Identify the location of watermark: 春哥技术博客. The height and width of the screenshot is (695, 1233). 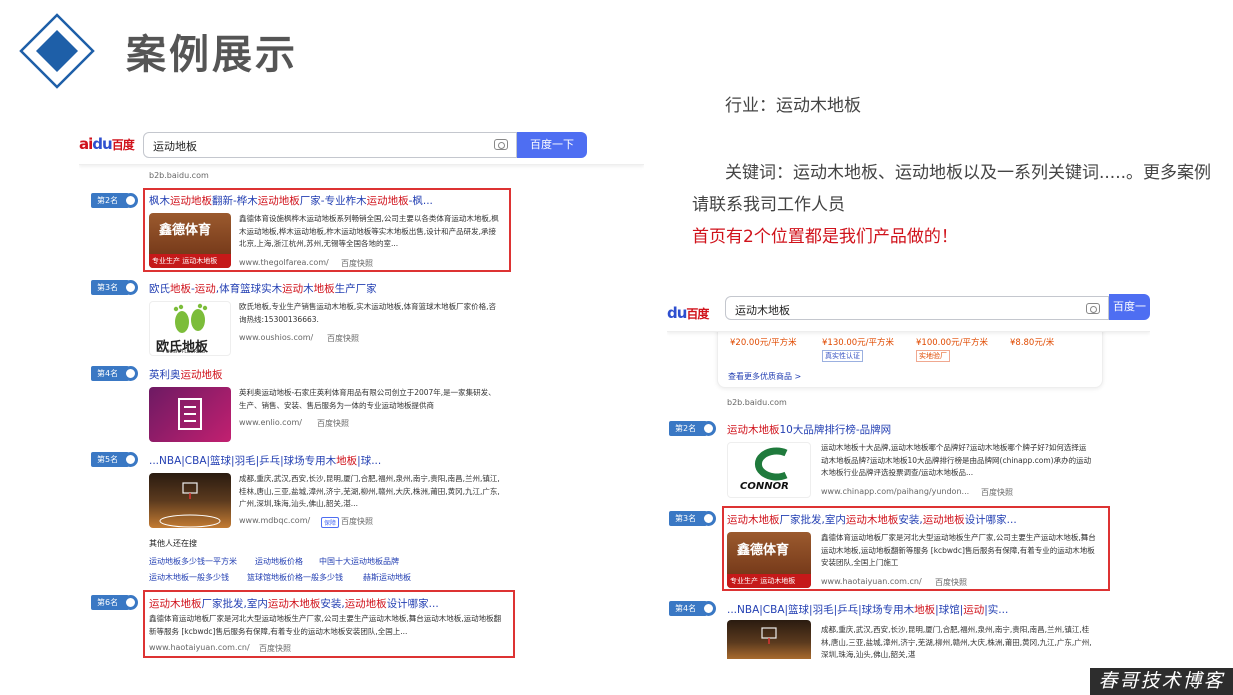
(1161, 681).